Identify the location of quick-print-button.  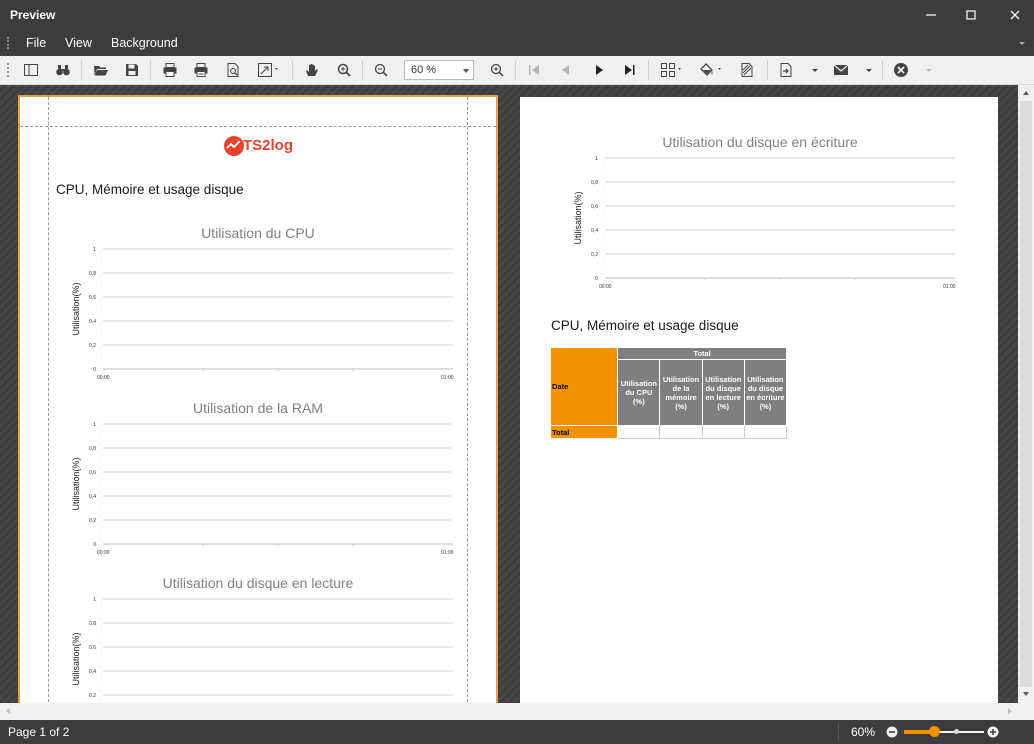
(201, 70).